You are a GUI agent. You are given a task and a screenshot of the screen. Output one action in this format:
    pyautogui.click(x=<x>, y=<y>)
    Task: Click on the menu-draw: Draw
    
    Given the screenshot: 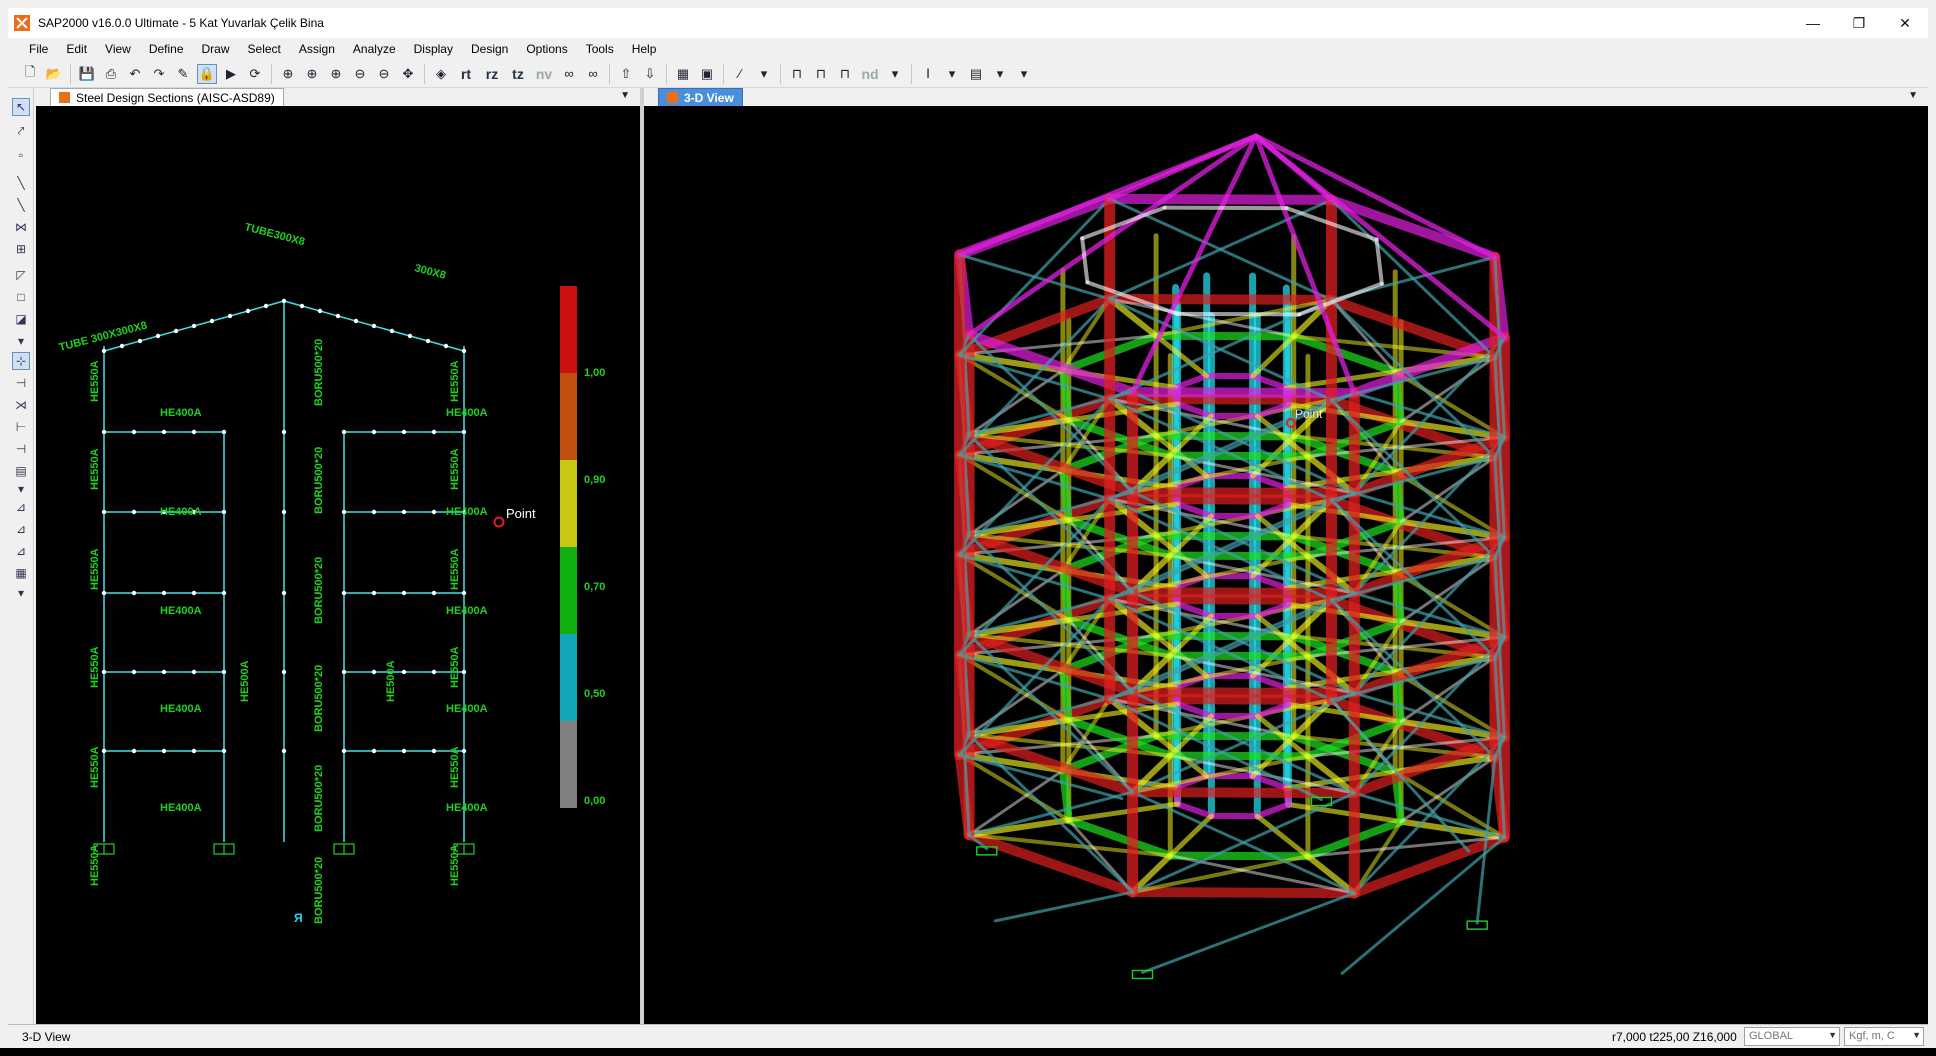 What is the action you would take?
    pyautogui.click(x=216, y=49)
    